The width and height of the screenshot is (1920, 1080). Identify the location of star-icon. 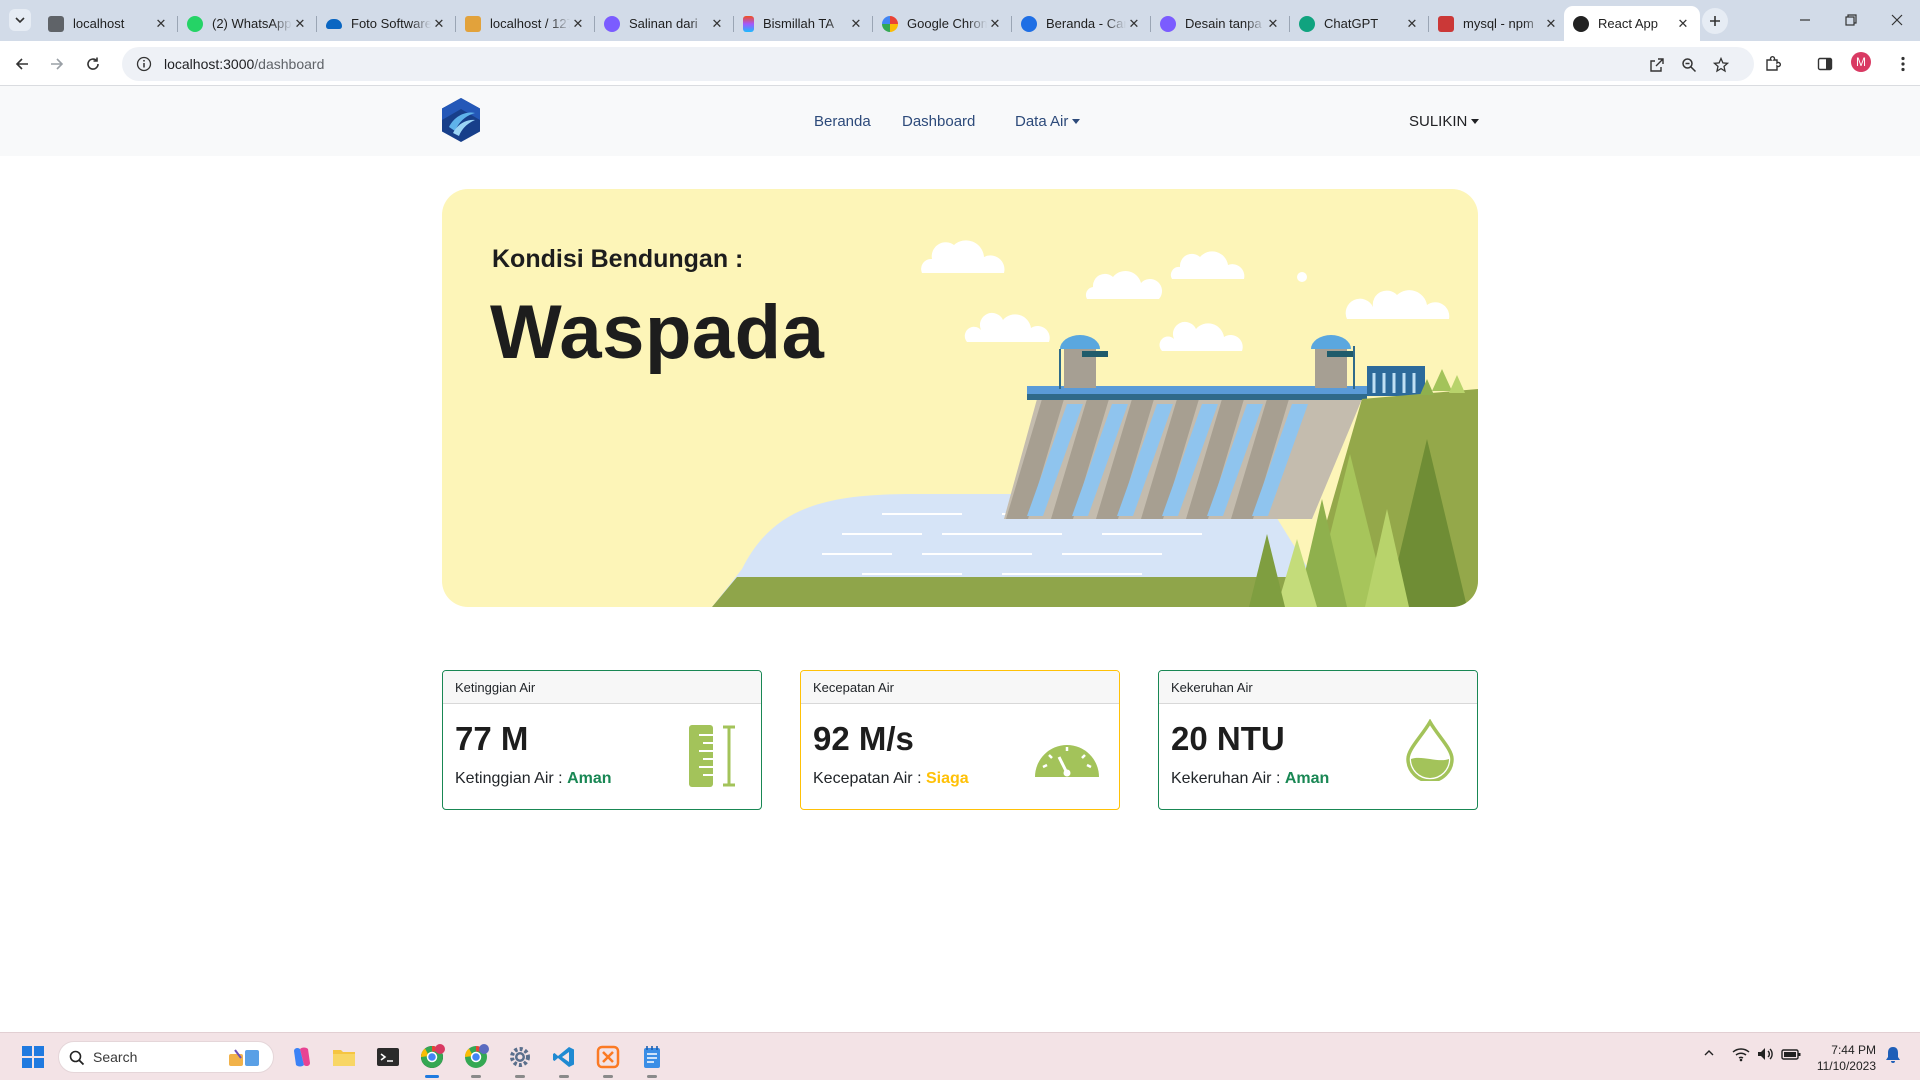
(1721, 65).